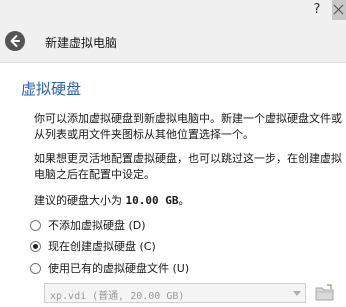 The height and width of the screenshot is (307, 346). Describe the element at coordinates (297, 293) in the screenshot. I see `chevron-down-icon` at that location.